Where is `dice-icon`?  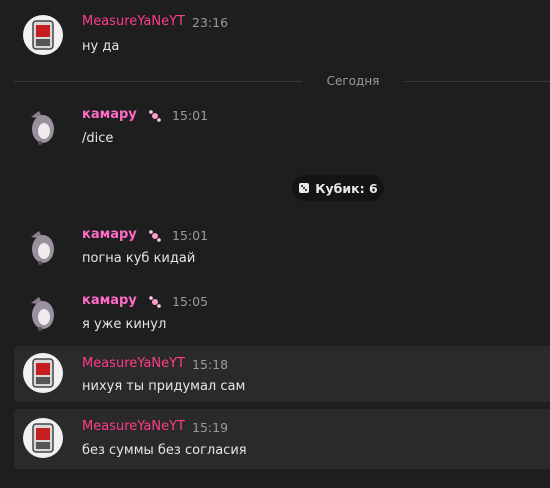
dice-icon is located at coordinates (304, 188).